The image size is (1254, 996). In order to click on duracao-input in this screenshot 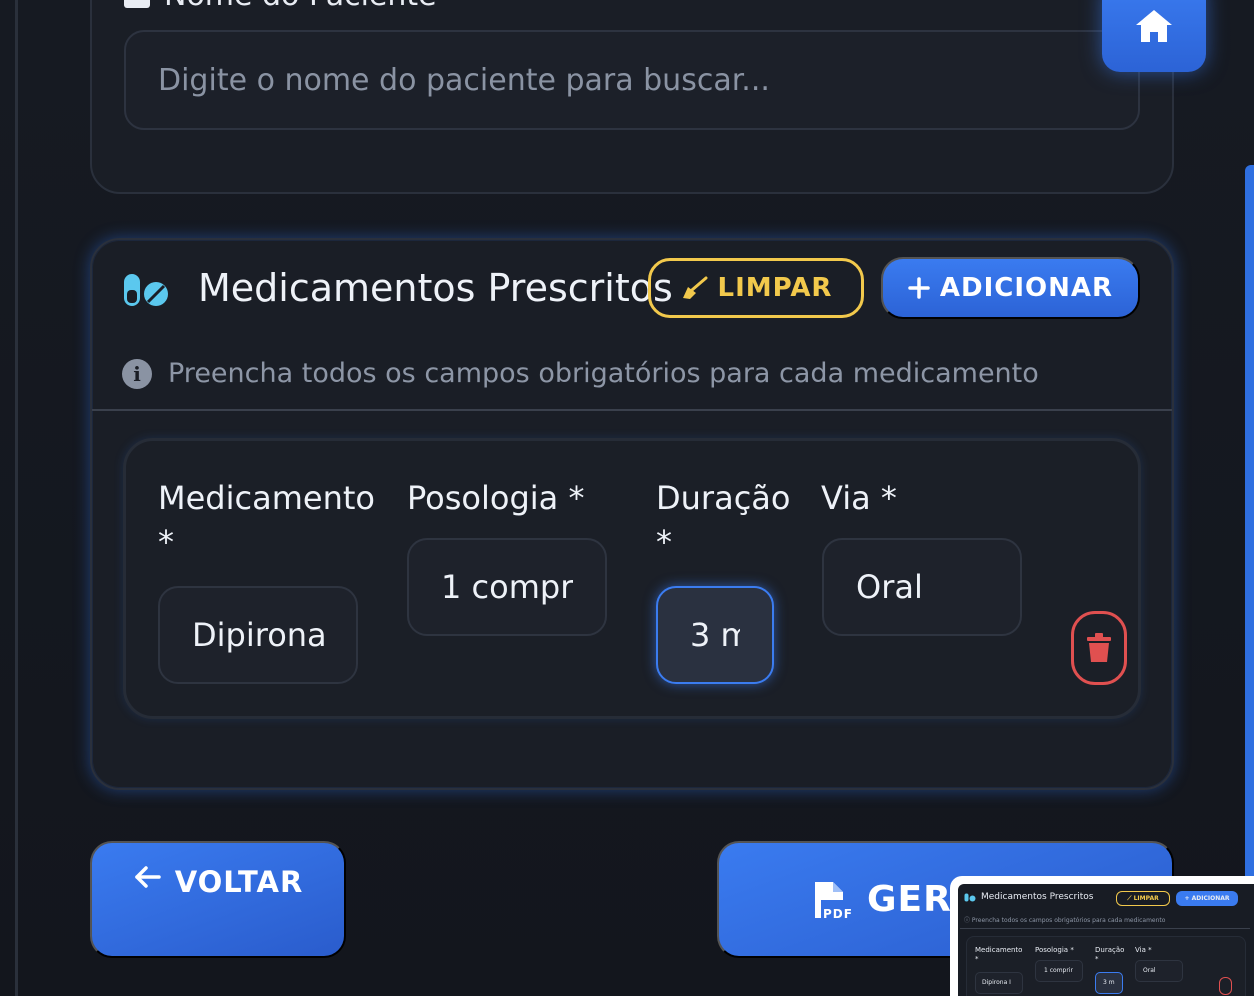, I will do `click(715, 635)`.